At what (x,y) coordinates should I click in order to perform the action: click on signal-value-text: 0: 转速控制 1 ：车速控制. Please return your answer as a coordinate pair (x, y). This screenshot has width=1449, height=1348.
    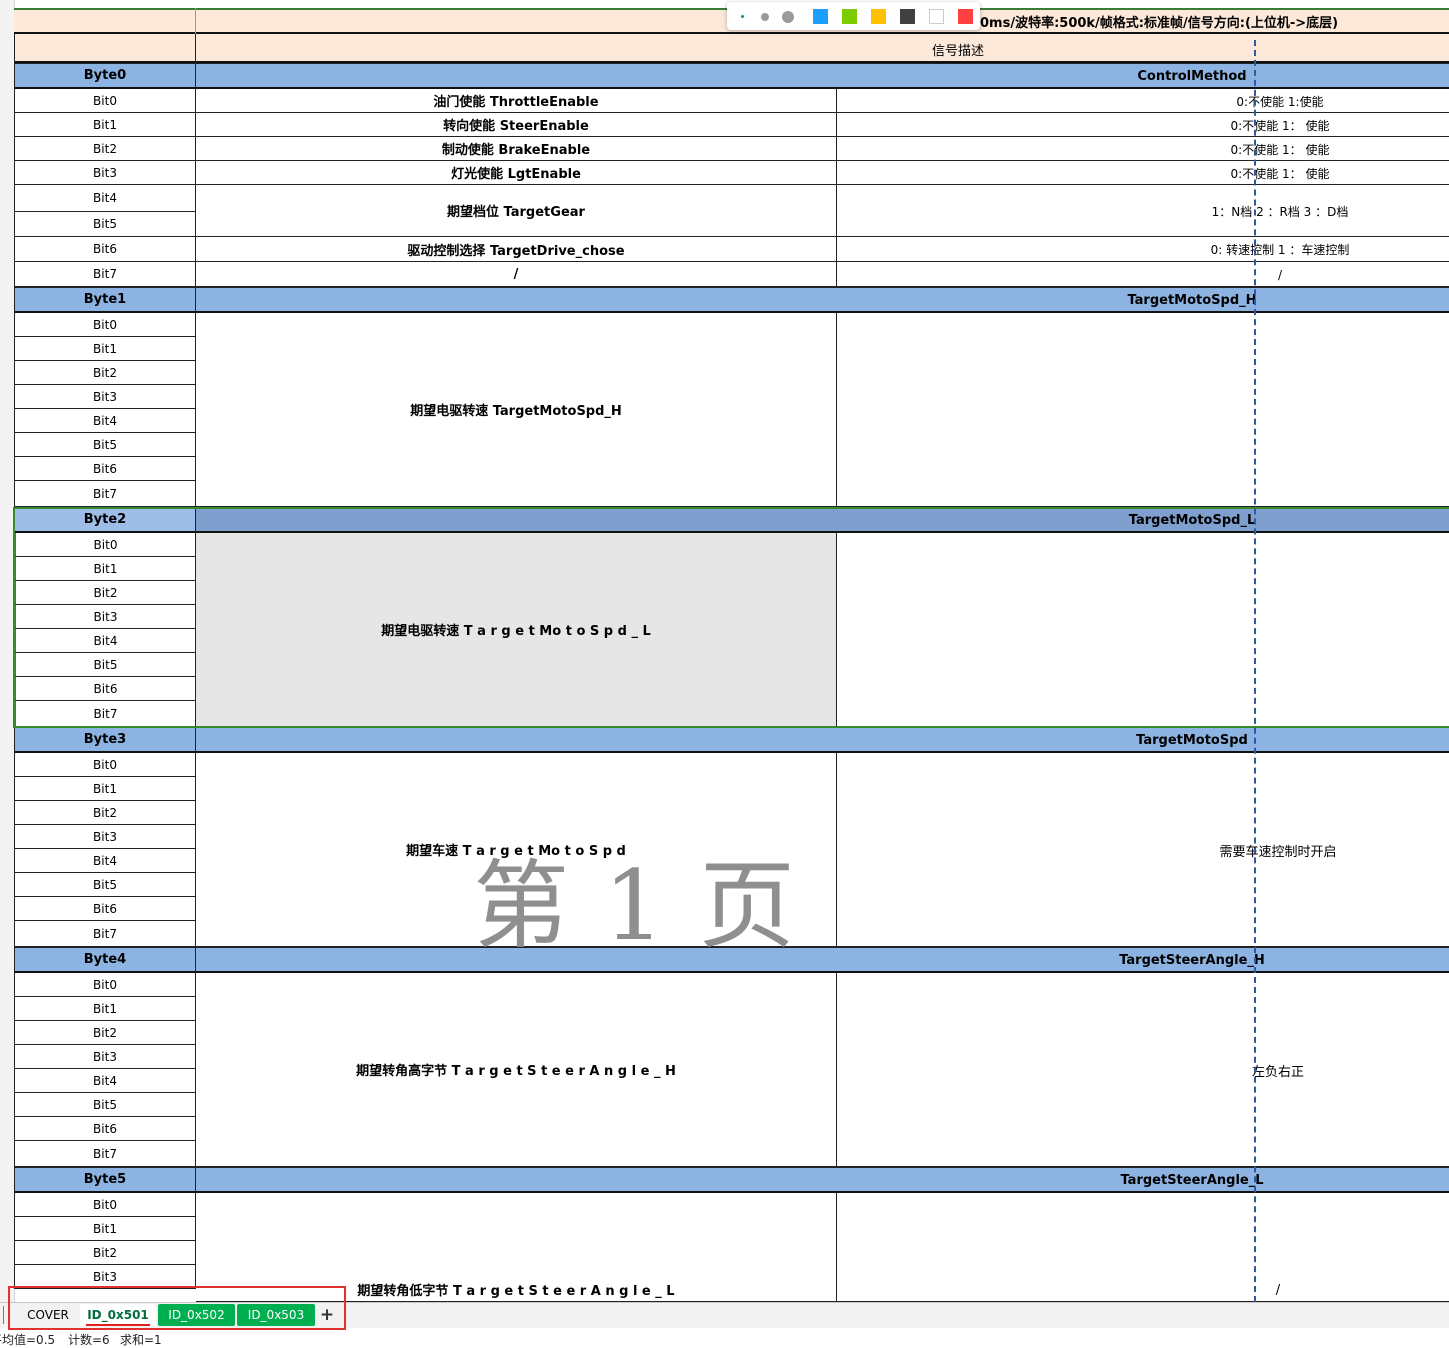
    Looking at the image, I should click on (1280, 250).